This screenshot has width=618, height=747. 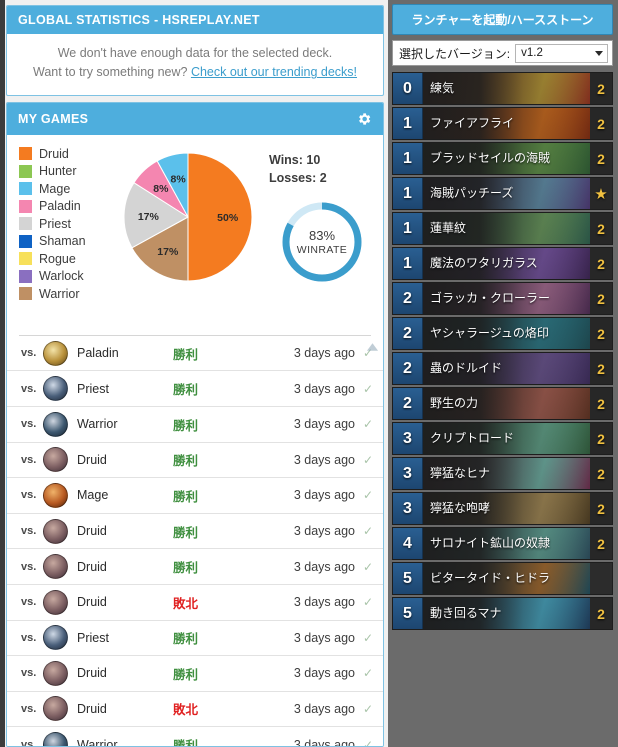 What do you see at coordinates (53, 118) in the screenshot?
I see `my-games-title: MY GAMES` at bounding box center [53, 118].